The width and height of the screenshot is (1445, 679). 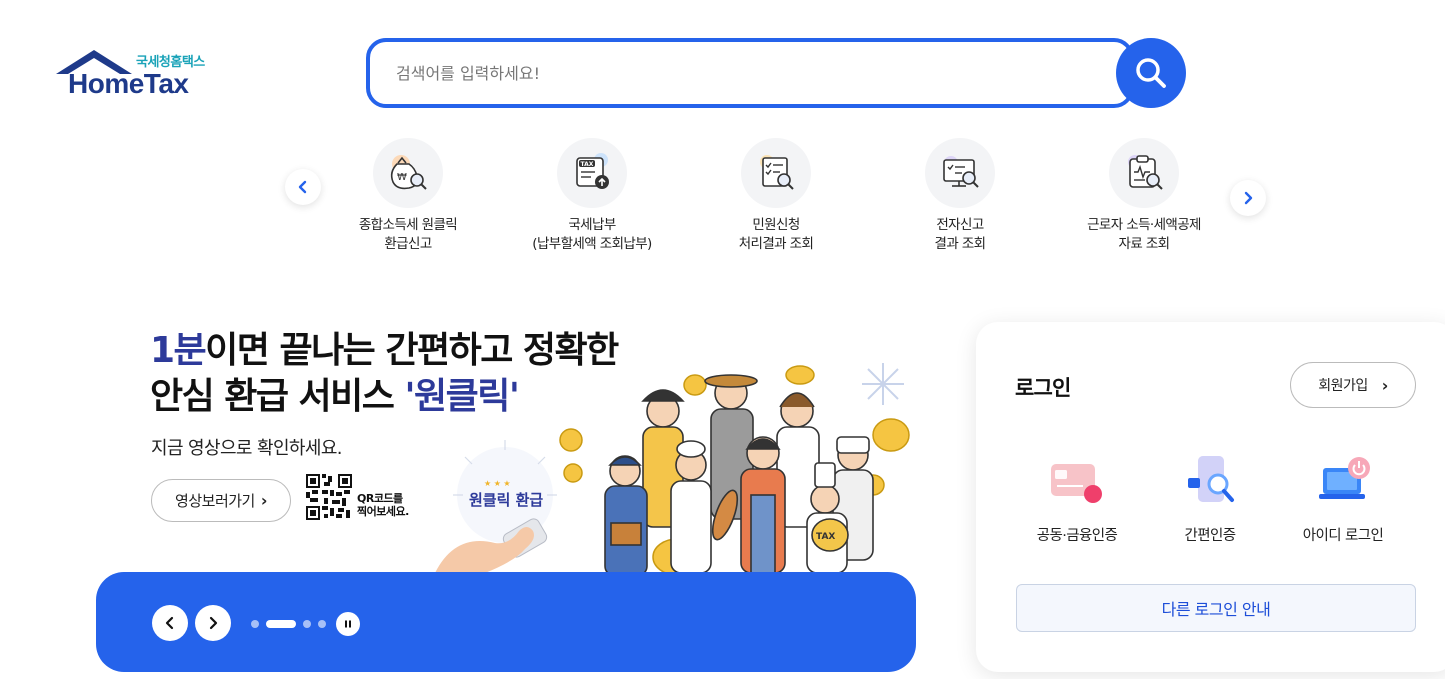 I want to click on banner-next-button, so click(x=213, y=623).